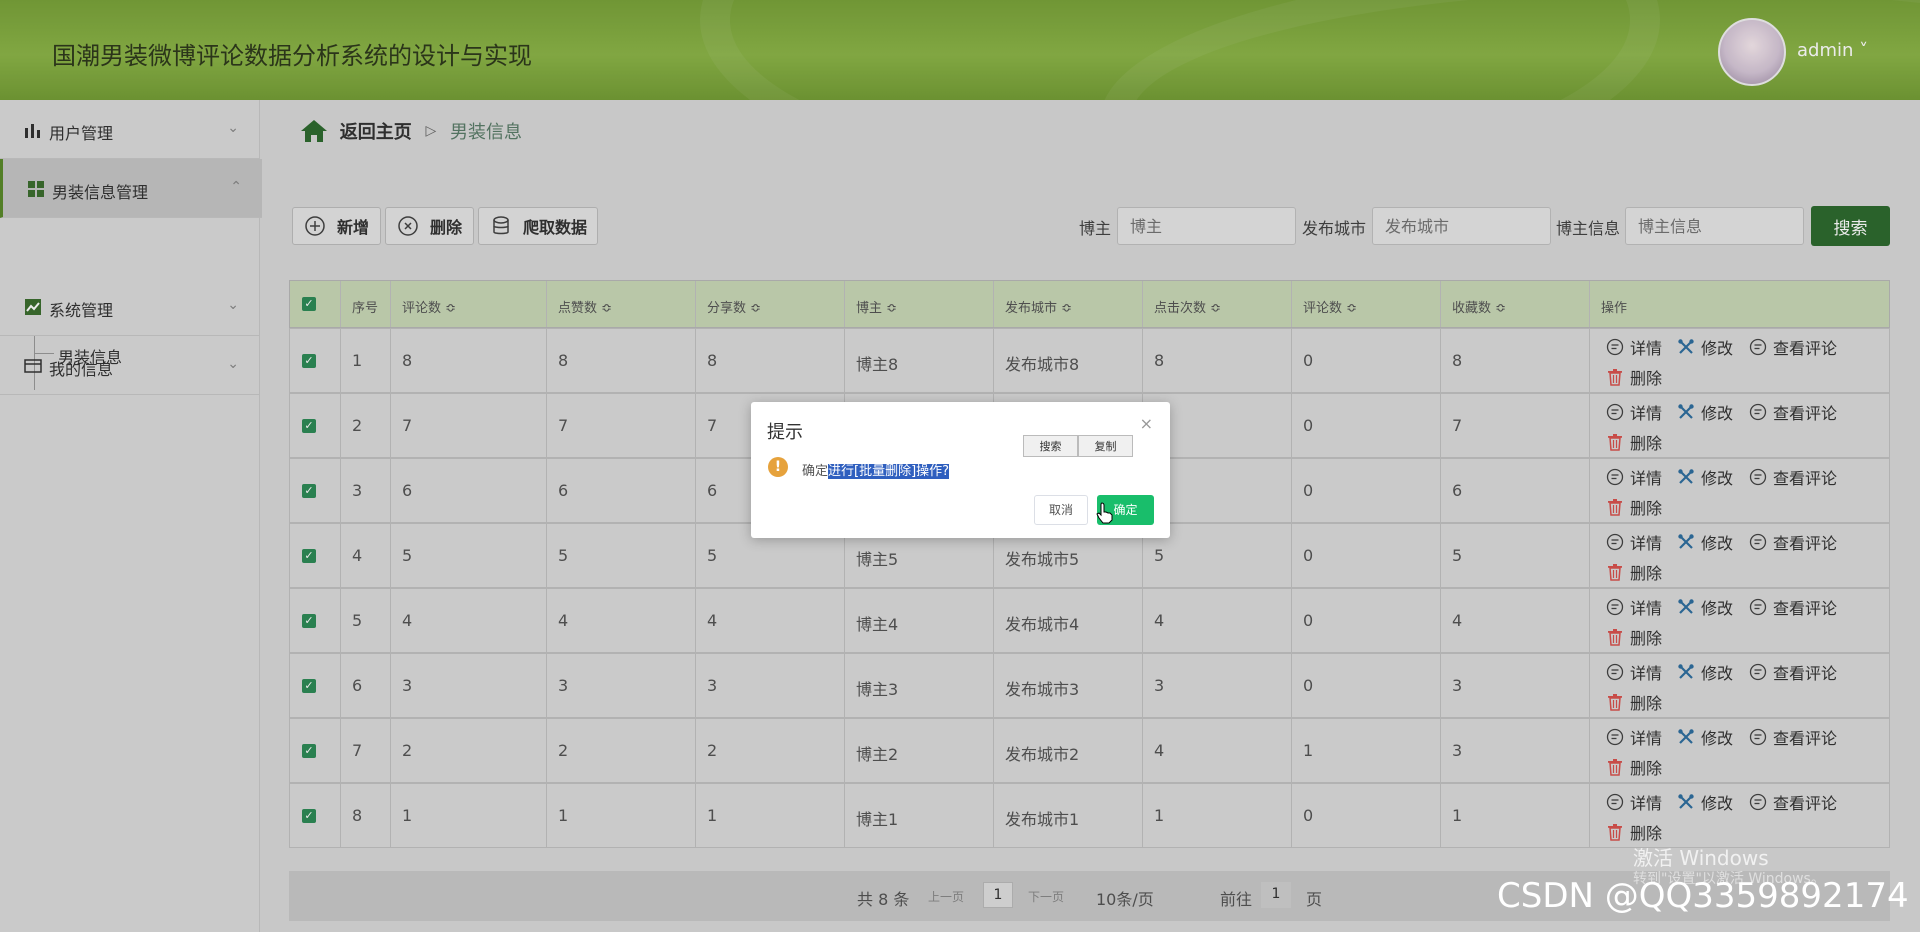  Describe the element at coordinates (1105, 446) in the screenshot. I see `selection-copy-button: 复制` at that location.